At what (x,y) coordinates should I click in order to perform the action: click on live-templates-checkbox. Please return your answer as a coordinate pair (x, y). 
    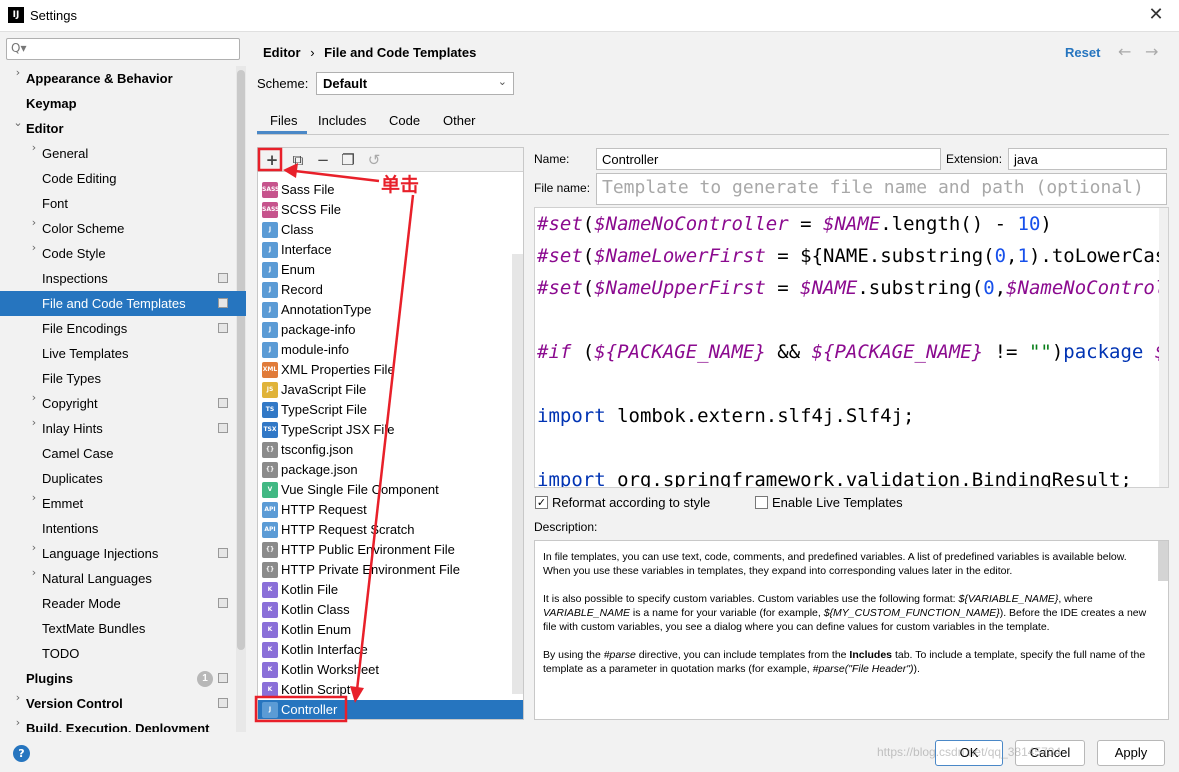
    Looking at the image, I should click on (761, 502).